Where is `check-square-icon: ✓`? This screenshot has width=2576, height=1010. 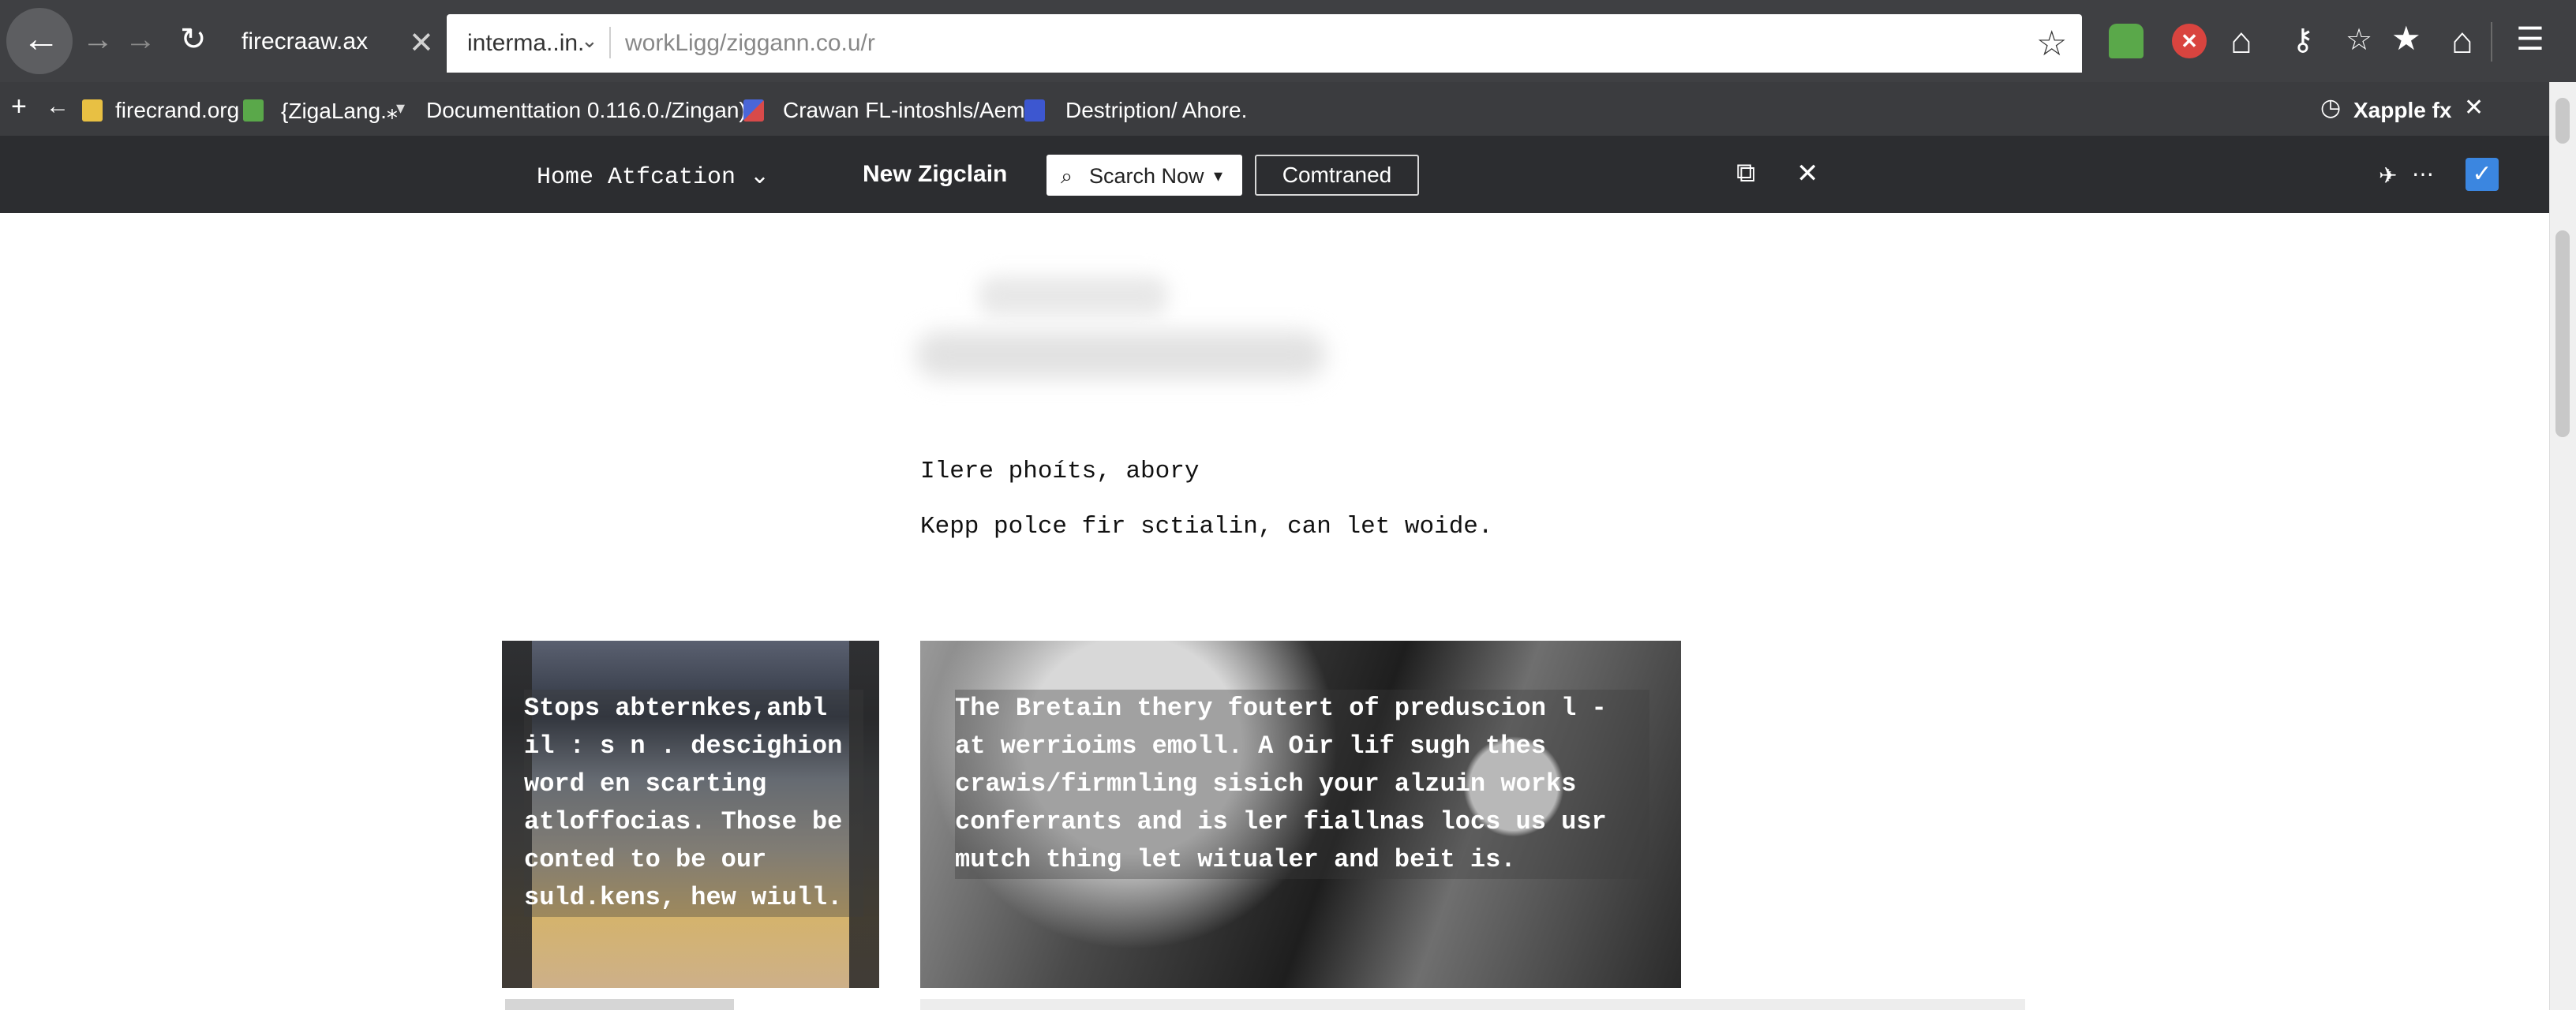
check-square-icon: ✓ is located at coordinates (2482, 174).